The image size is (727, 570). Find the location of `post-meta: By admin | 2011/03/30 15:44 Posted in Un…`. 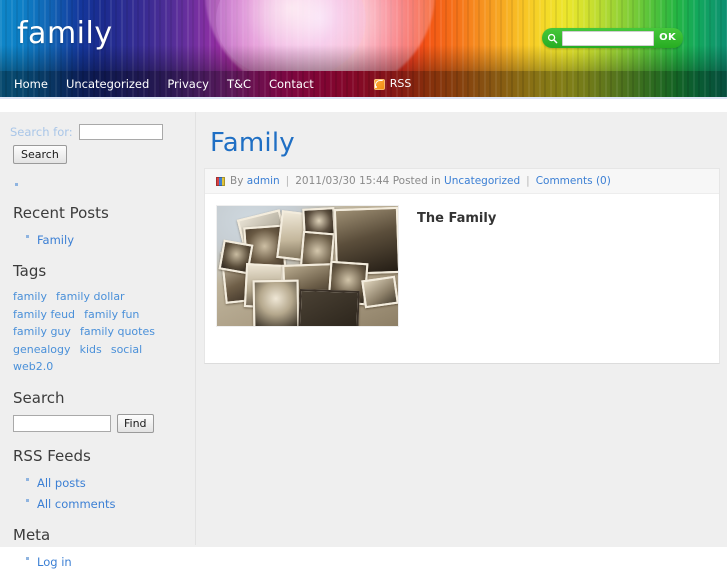

post-meta: By admin | 2011/03/30 15:44 Posted in Un… is located at coordinates (462, 181).